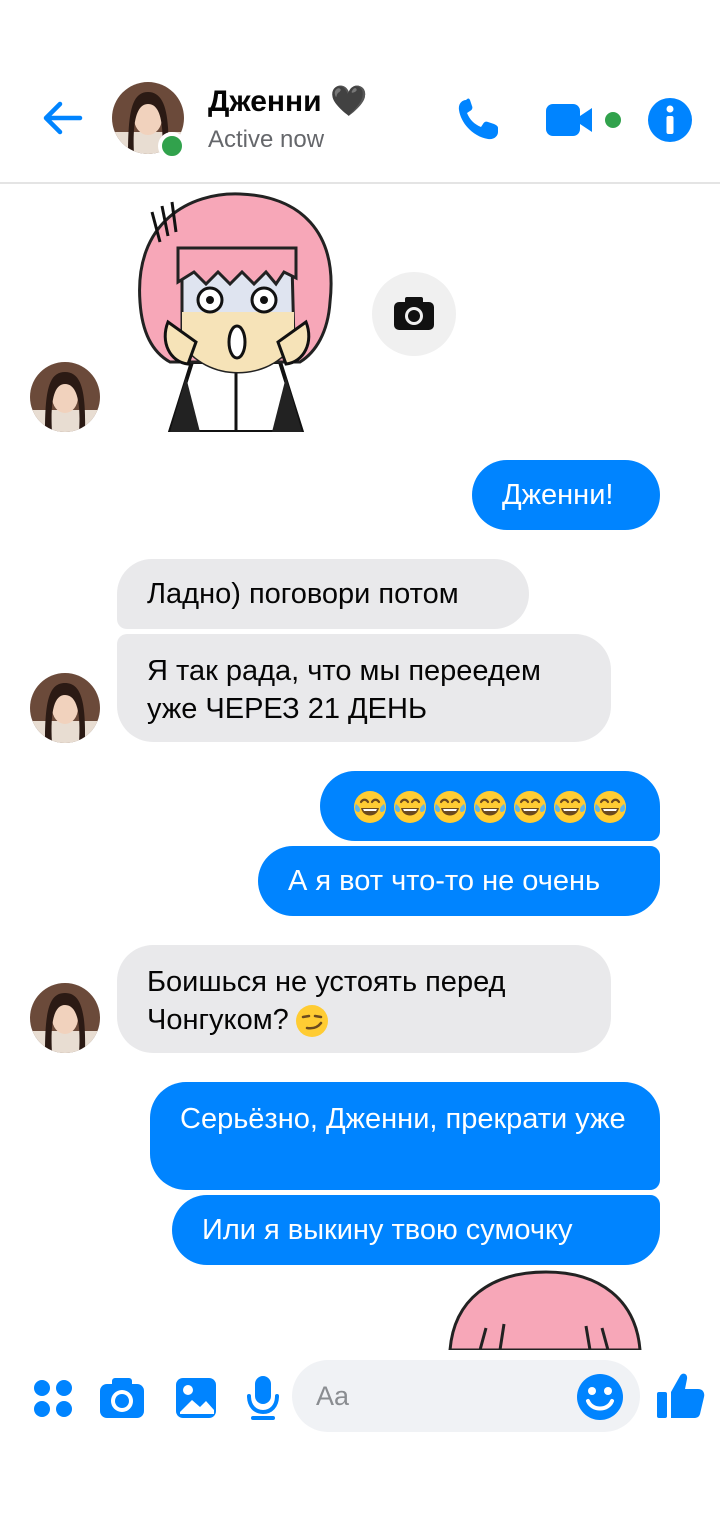  I want to click on contact-name: Дженни 🖤, so click(287, 101).